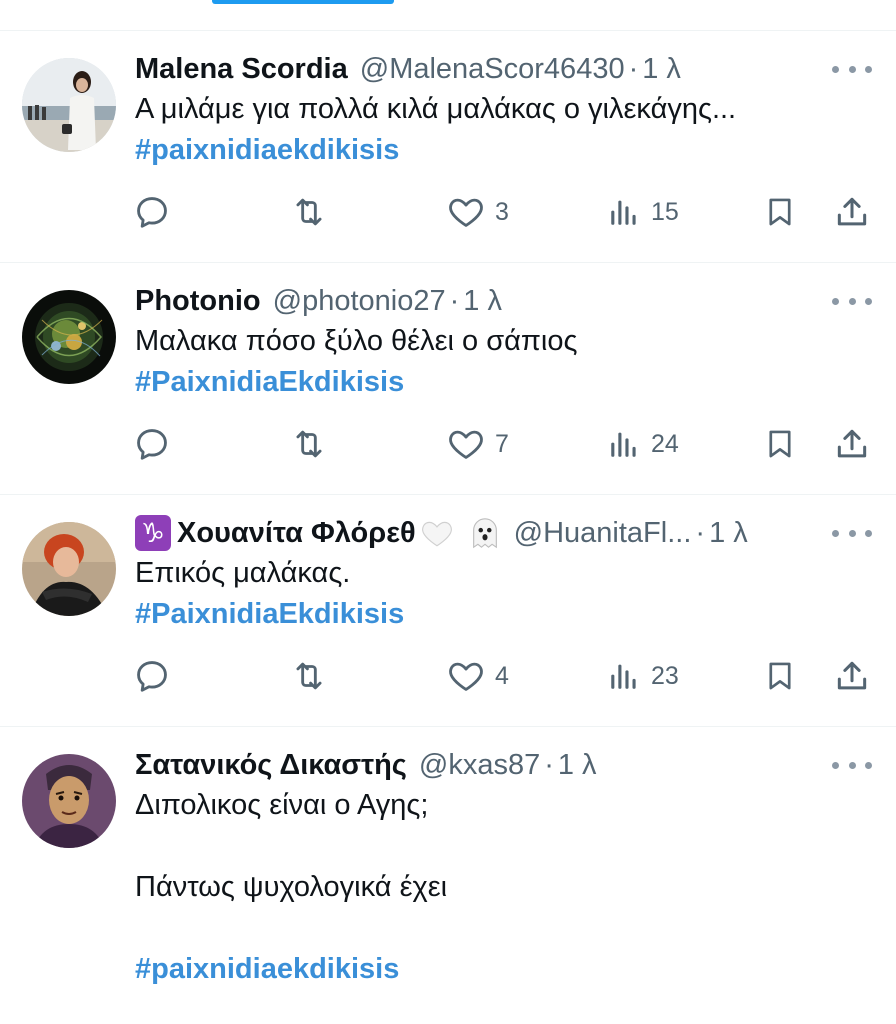 Image resolution: width=896 pixels, height=1024 pixels. I want to click on user-handle: @MalenaScor46430, so click(492, 69).